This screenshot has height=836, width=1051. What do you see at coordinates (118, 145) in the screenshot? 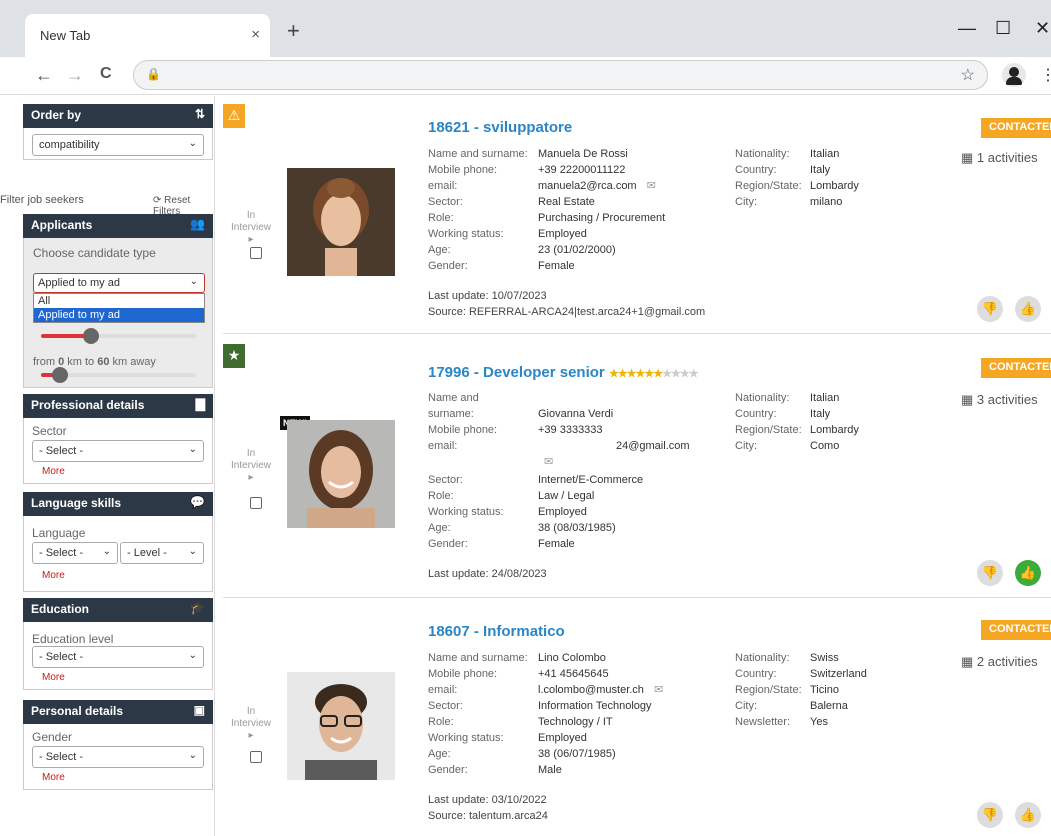
I see `order-by-select: compatibility ⌄` at bounding box center [118, 145].